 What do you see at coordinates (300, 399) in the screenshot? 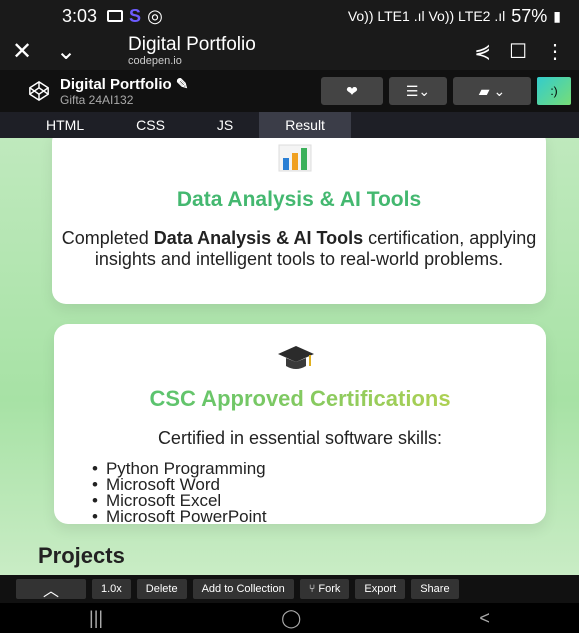
I see `card-heading: CSC Approved Certifications` at bounding box center [300, 399].